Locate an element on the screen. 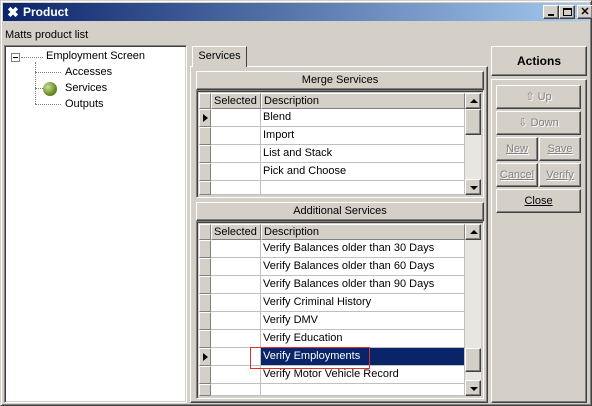  close-icon: ✕ is located at coordinates (585, 12).